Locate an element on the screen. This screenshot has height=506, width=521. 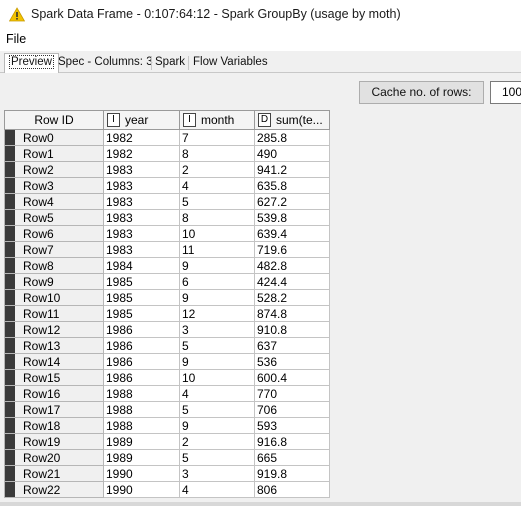
row-id-cell: Row9 is located at coordinates (54, 281).